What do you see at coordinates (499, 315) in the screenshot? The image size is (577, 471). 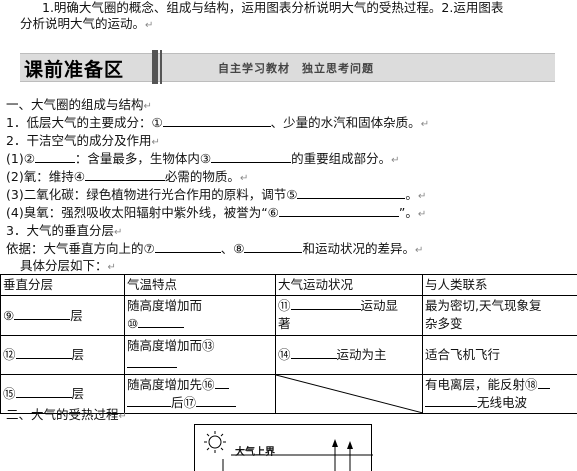 I see `table-cell: 最为密切,天气现象复 杂多变` at bounding box center [499, 315].